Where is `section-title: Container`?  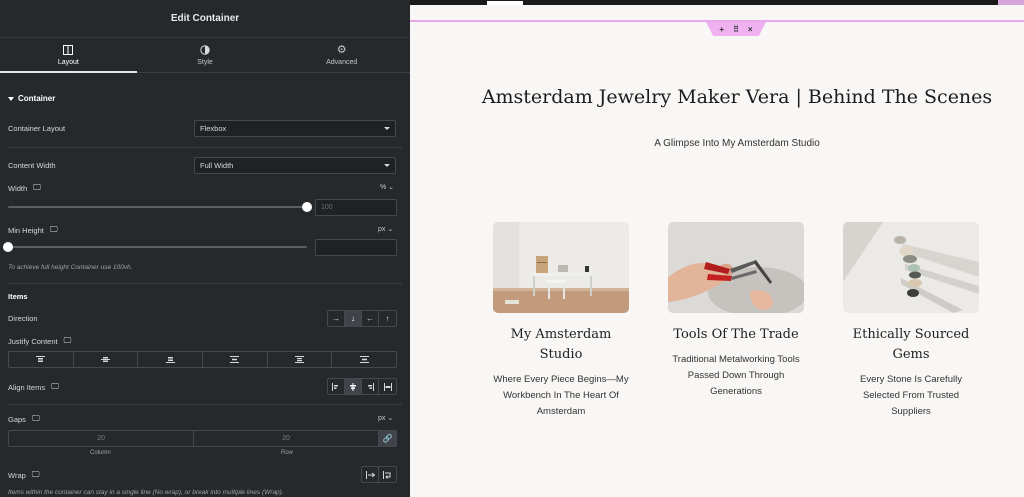
section-title: Container is located at coordinates (37, 98).